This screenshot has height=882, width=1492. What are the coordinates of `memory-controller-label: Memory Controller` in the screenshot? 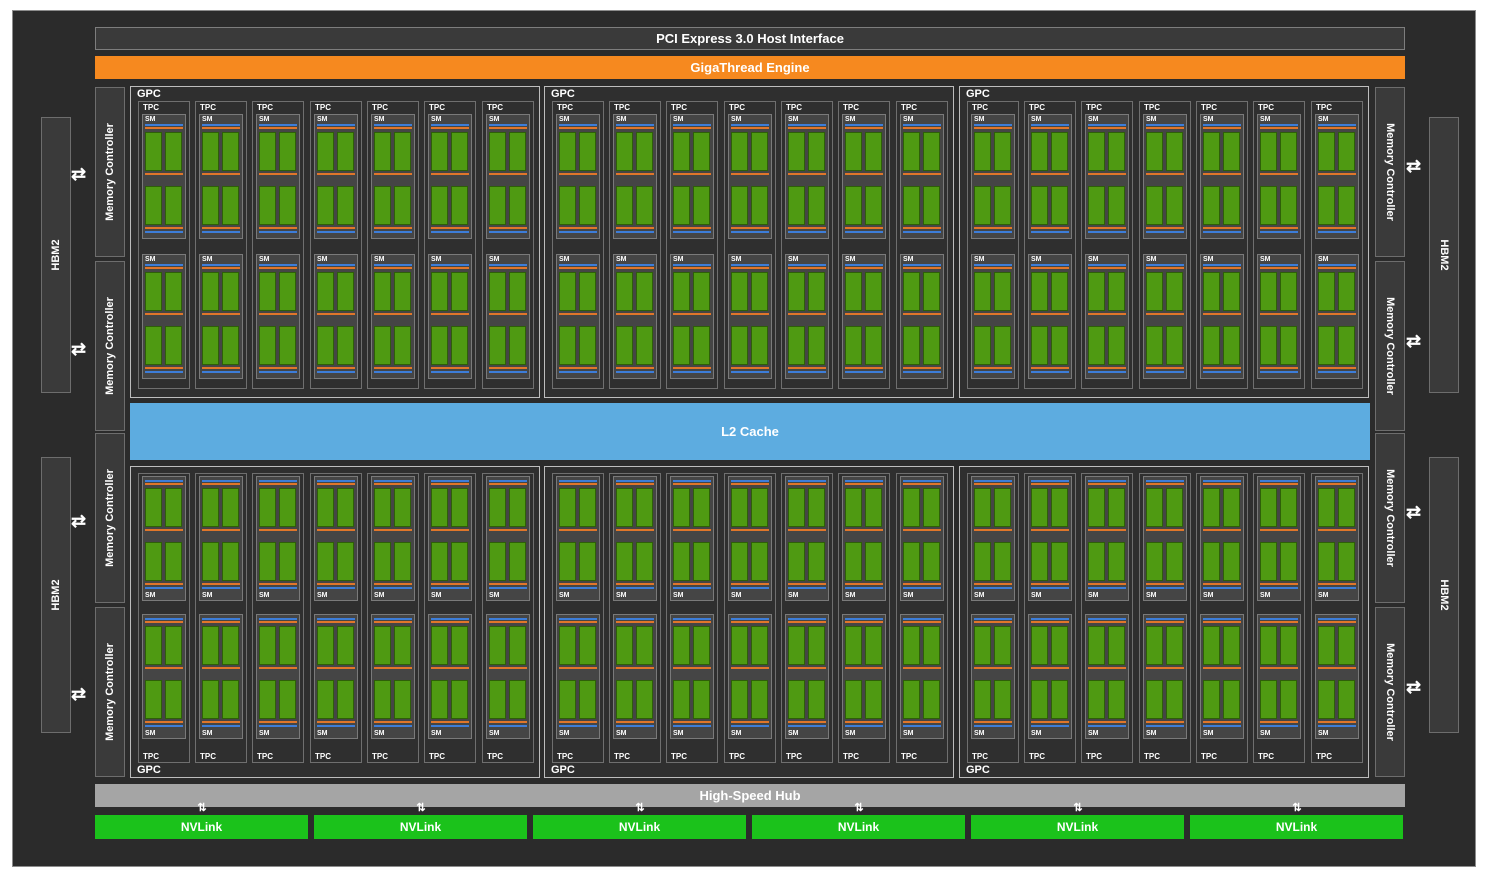 It's located at (110, 692).